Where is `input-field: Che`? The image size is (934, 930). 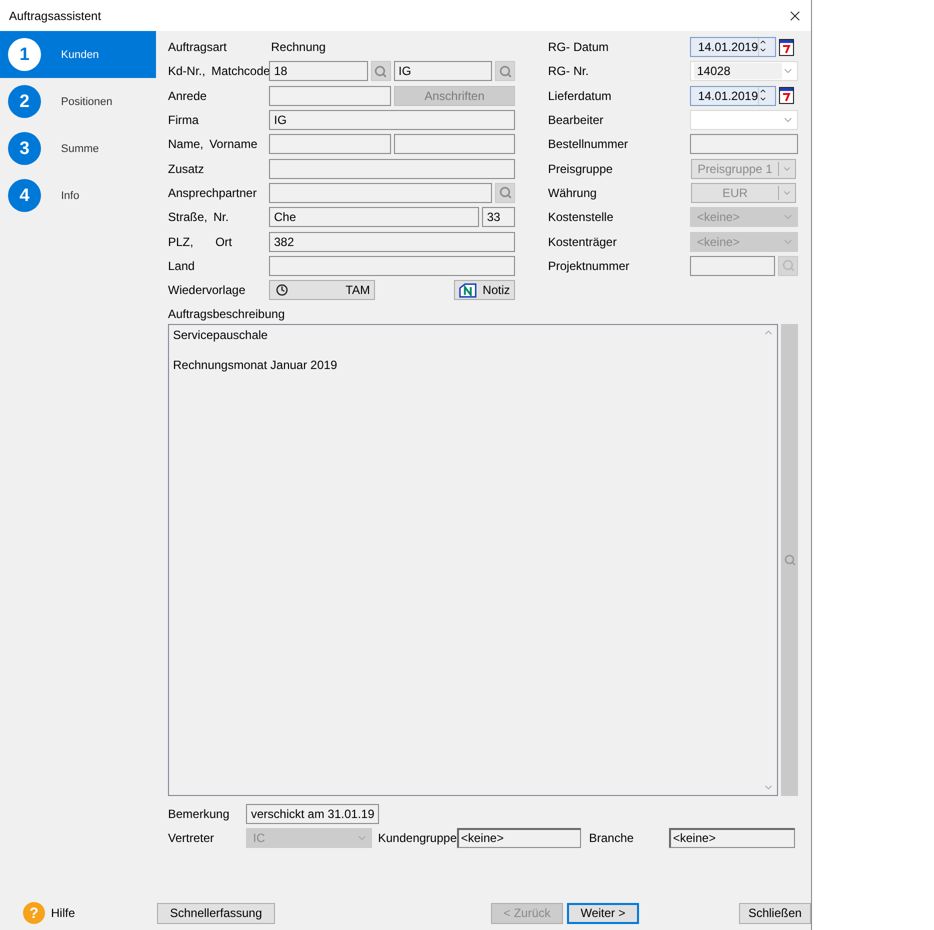
input-field: Che is located at coordinates (374, 217).